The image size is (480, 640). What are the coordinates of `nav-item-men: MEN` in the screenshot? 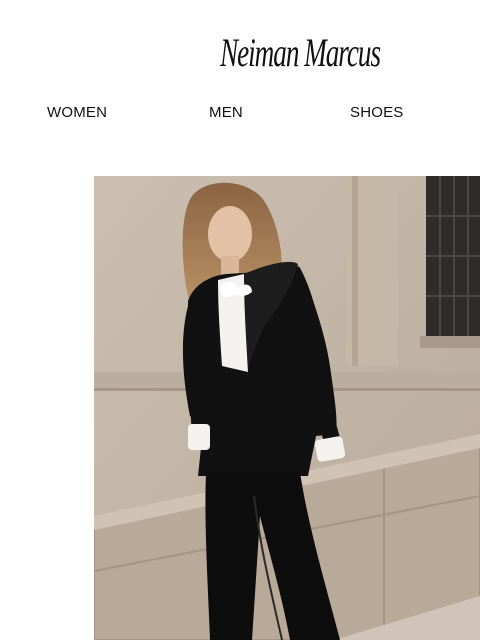 It's located at (226, 112).